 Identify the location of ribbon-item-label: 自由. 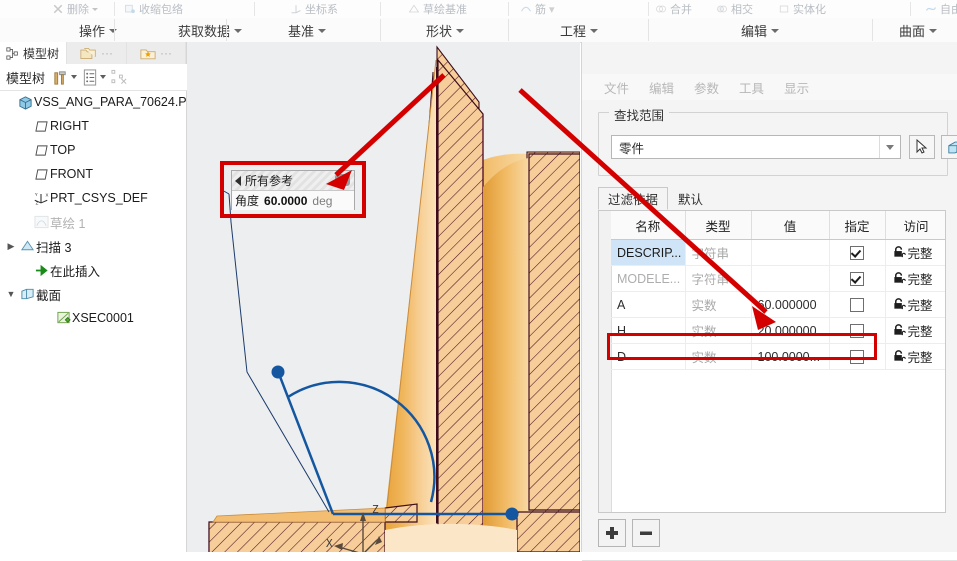
(948, 10).